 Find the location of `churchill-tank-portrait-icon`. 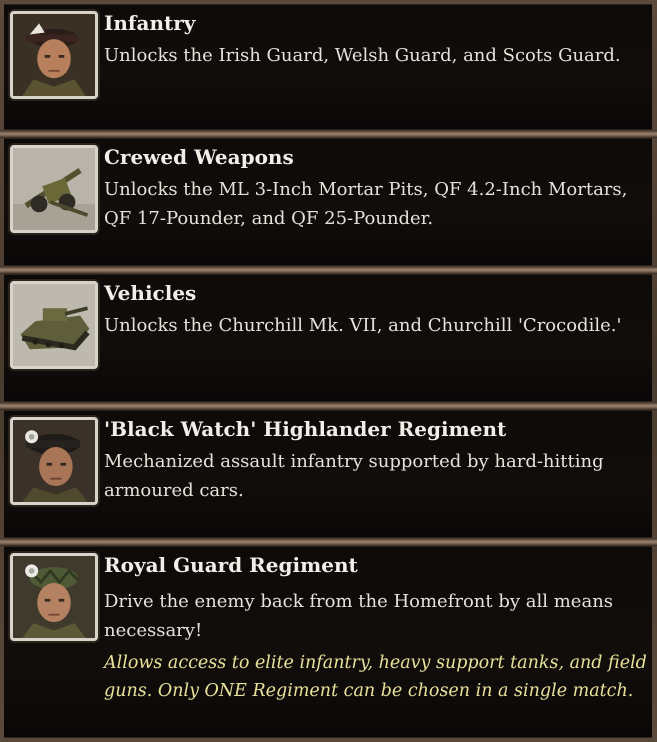

churchill-tank-portrait-icon is located at coordinates (54, 325).